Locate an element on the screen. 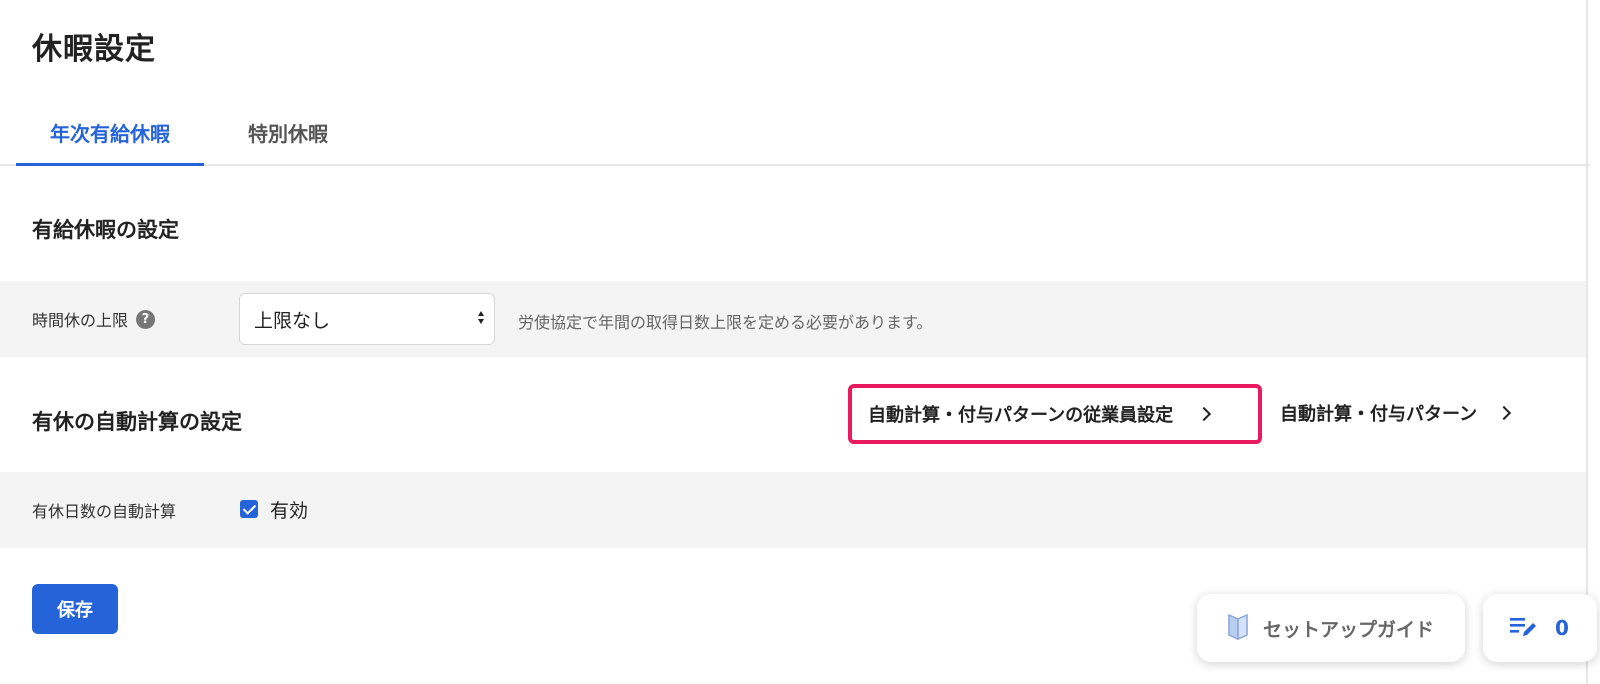  setup-guide-label: セットアップガイド is located at coordinates (1349, 629).